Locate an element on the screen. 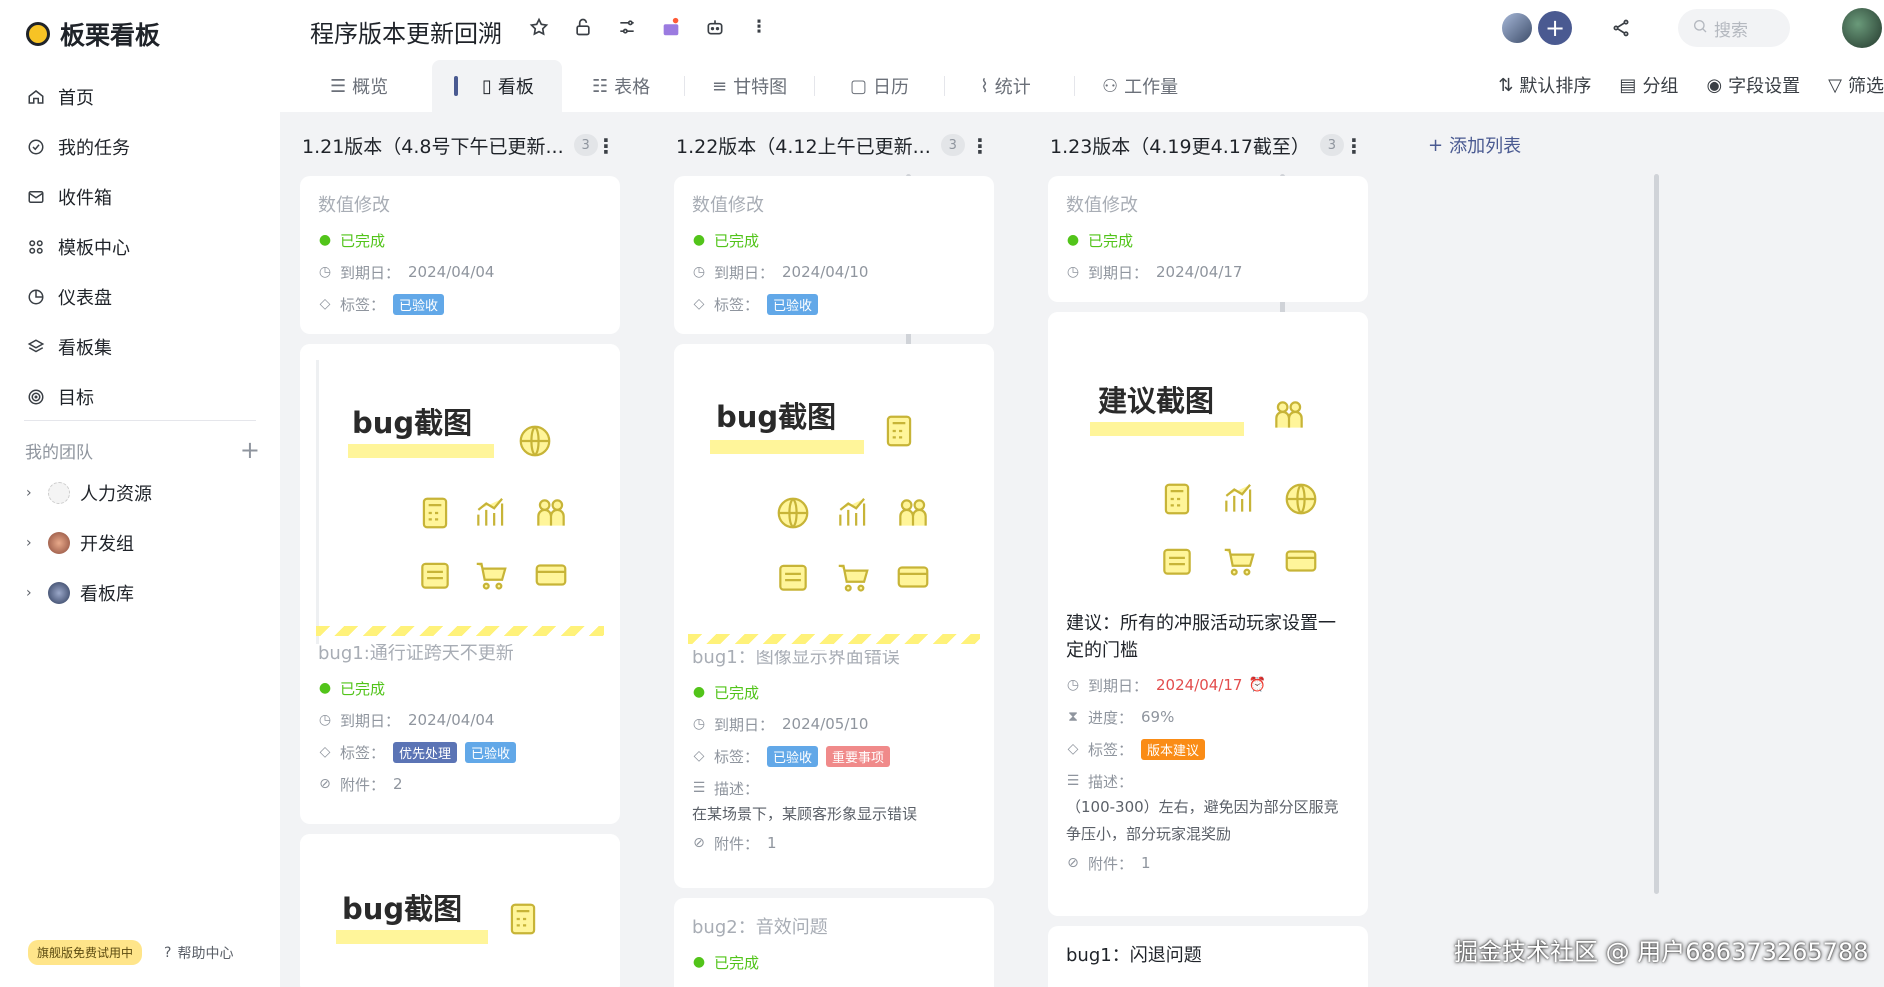 The image size is (1884, 987). team-item-board-library: › 看板库 is located at coordinates (141, 593).